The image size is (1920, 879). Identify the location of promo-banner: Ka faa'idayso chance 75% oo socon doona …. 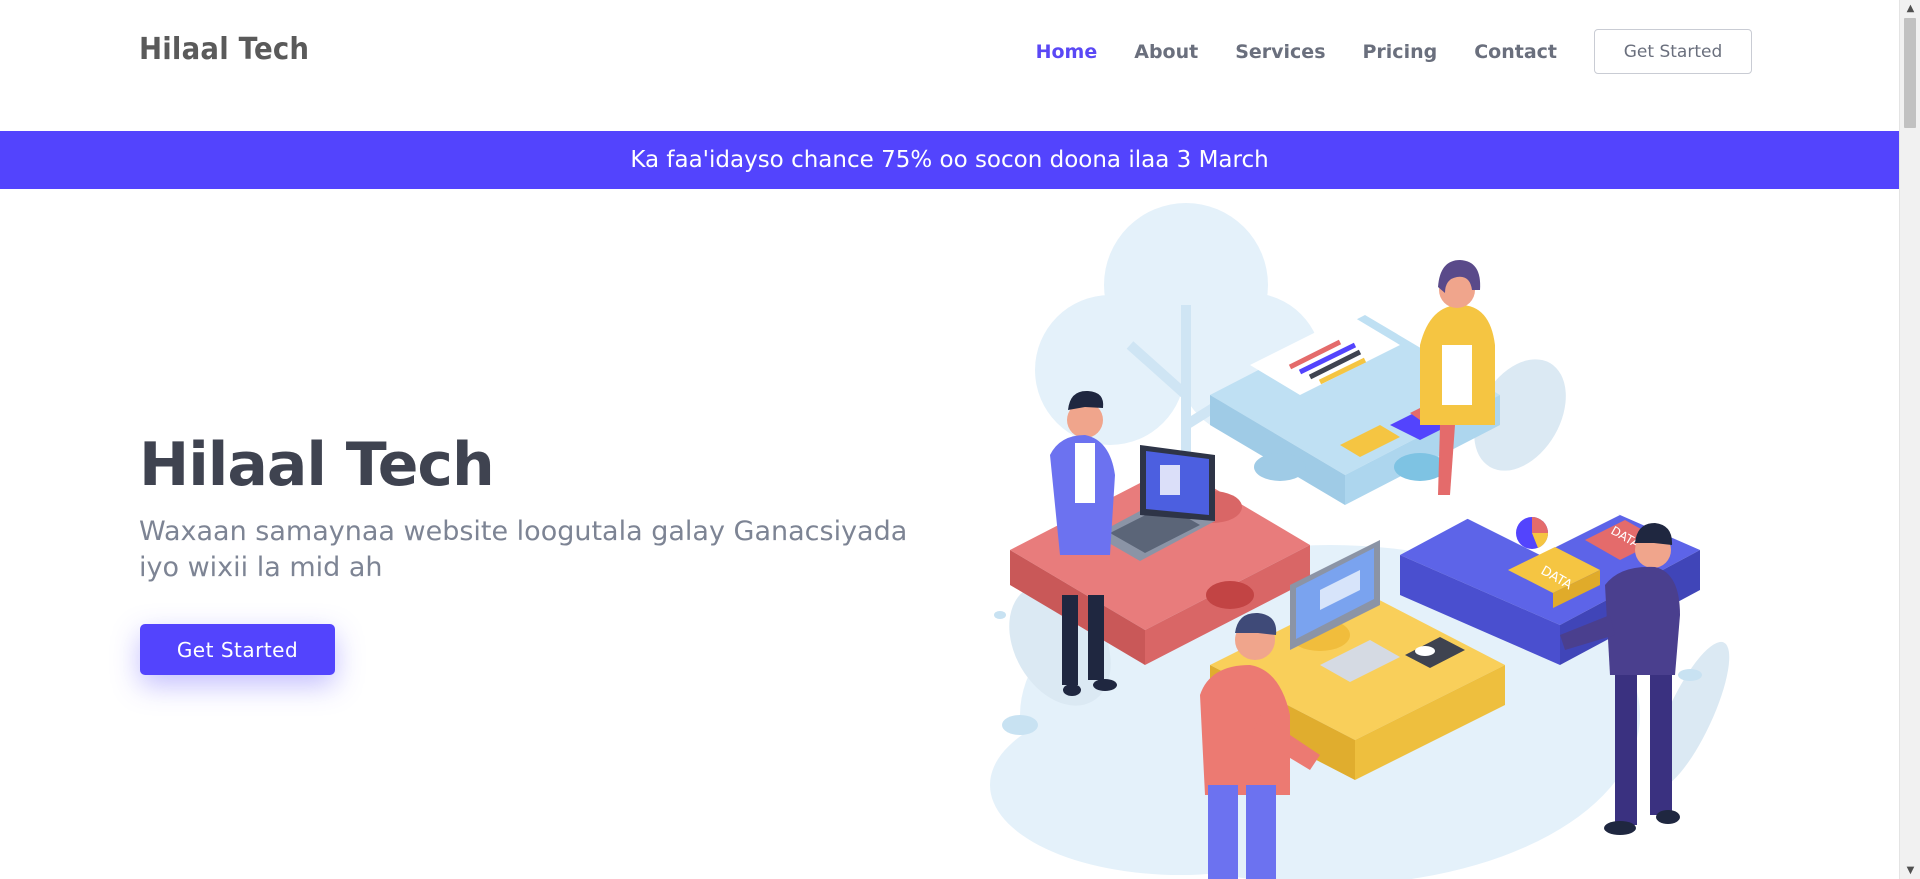
(949, 160).